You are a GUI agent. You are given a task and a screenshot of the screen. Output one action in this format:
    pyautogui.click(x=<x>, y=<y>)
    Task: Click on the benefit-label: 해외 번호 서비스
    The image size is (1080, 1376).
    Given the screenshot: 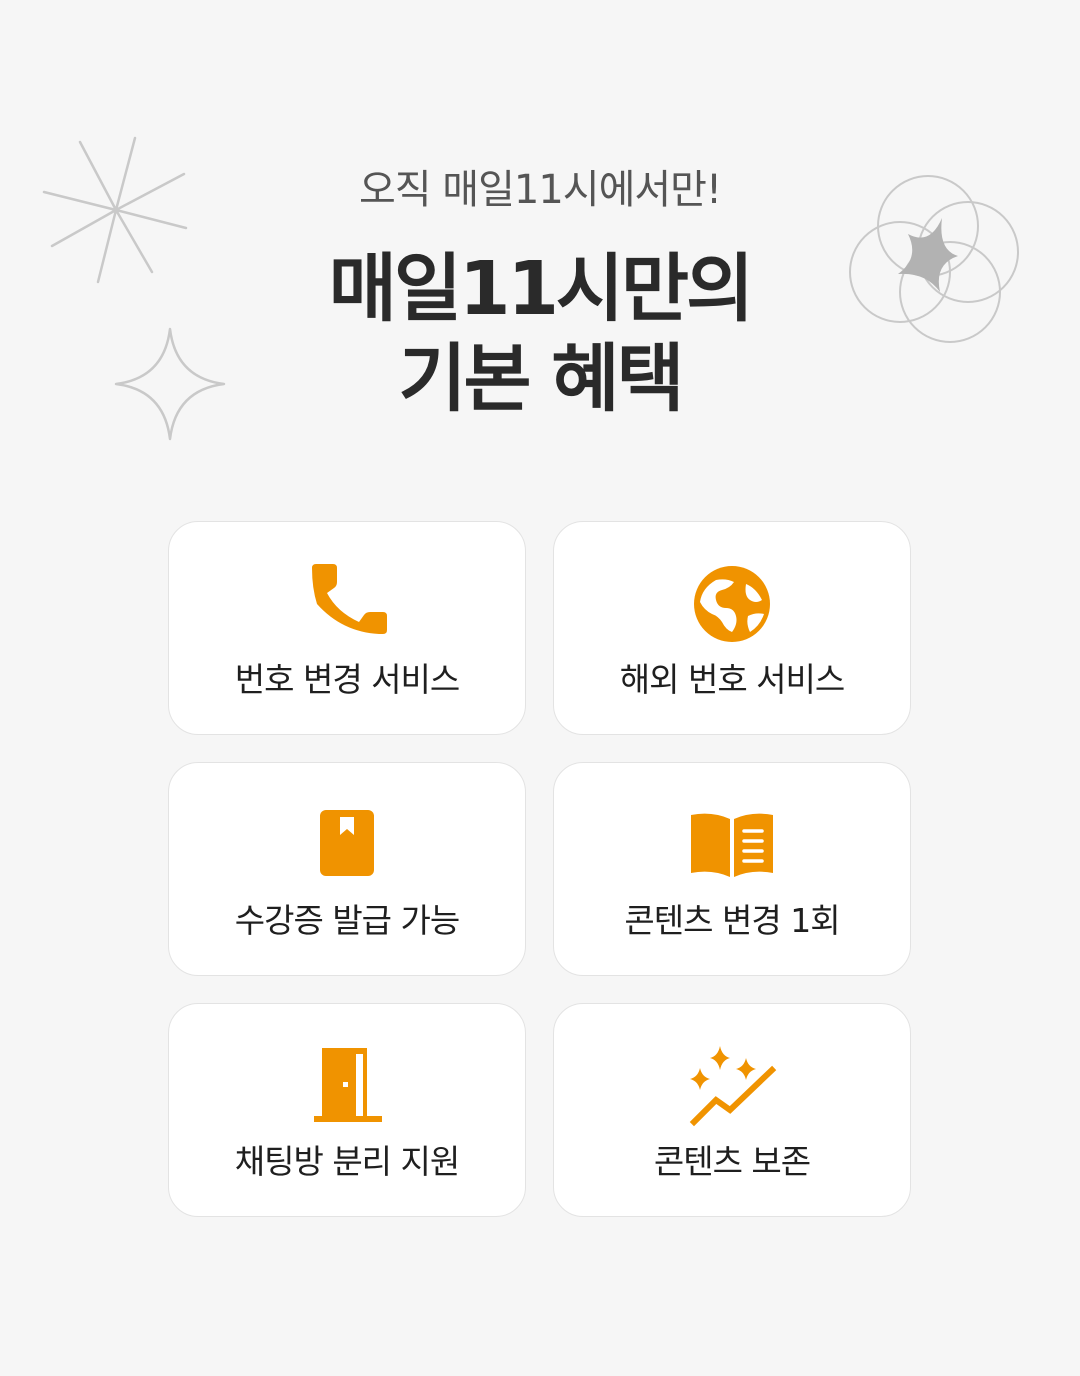 What is the action you would take?
    pyautogui.click(x=732, y=679)
    